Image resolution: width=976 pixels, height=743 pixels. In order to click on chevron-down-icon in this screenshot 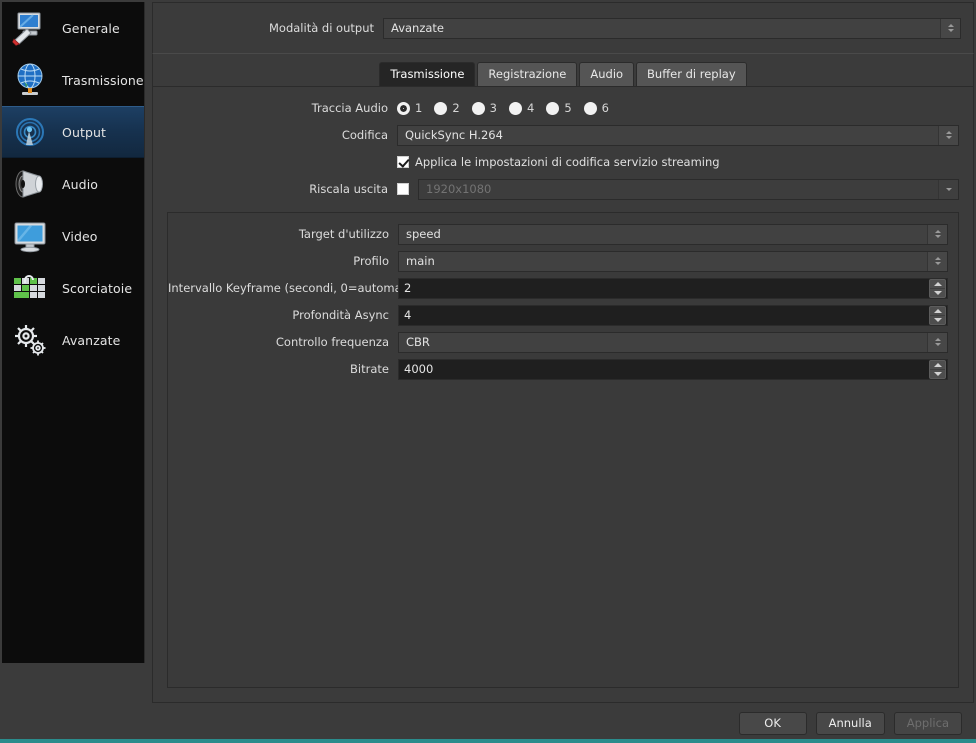, I will do `click(948, 189)`.